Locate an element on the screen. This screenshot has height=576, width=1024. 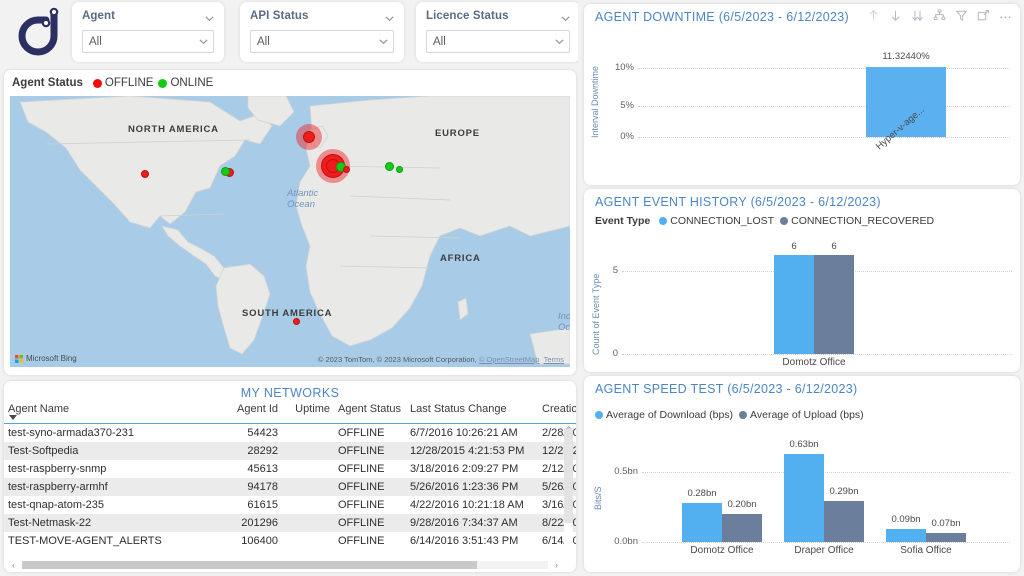
speed-label-upload-sofia: 0.07bn is located at coordinates (946, 523).